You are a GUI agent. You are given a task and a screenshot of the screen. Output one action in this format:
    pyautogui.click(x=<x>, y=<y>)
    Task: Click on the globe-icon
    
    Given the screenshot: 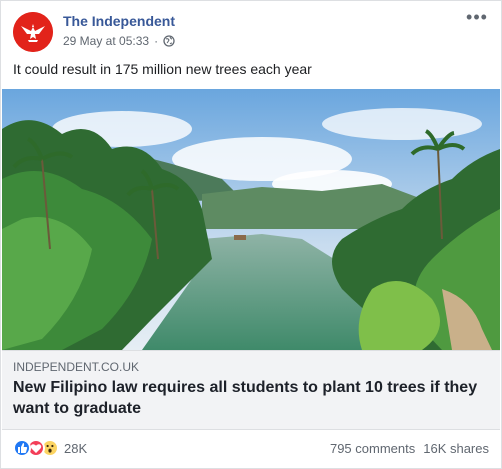 What is the action you would take?
    pyautogui.click(x=169, y=41)
    